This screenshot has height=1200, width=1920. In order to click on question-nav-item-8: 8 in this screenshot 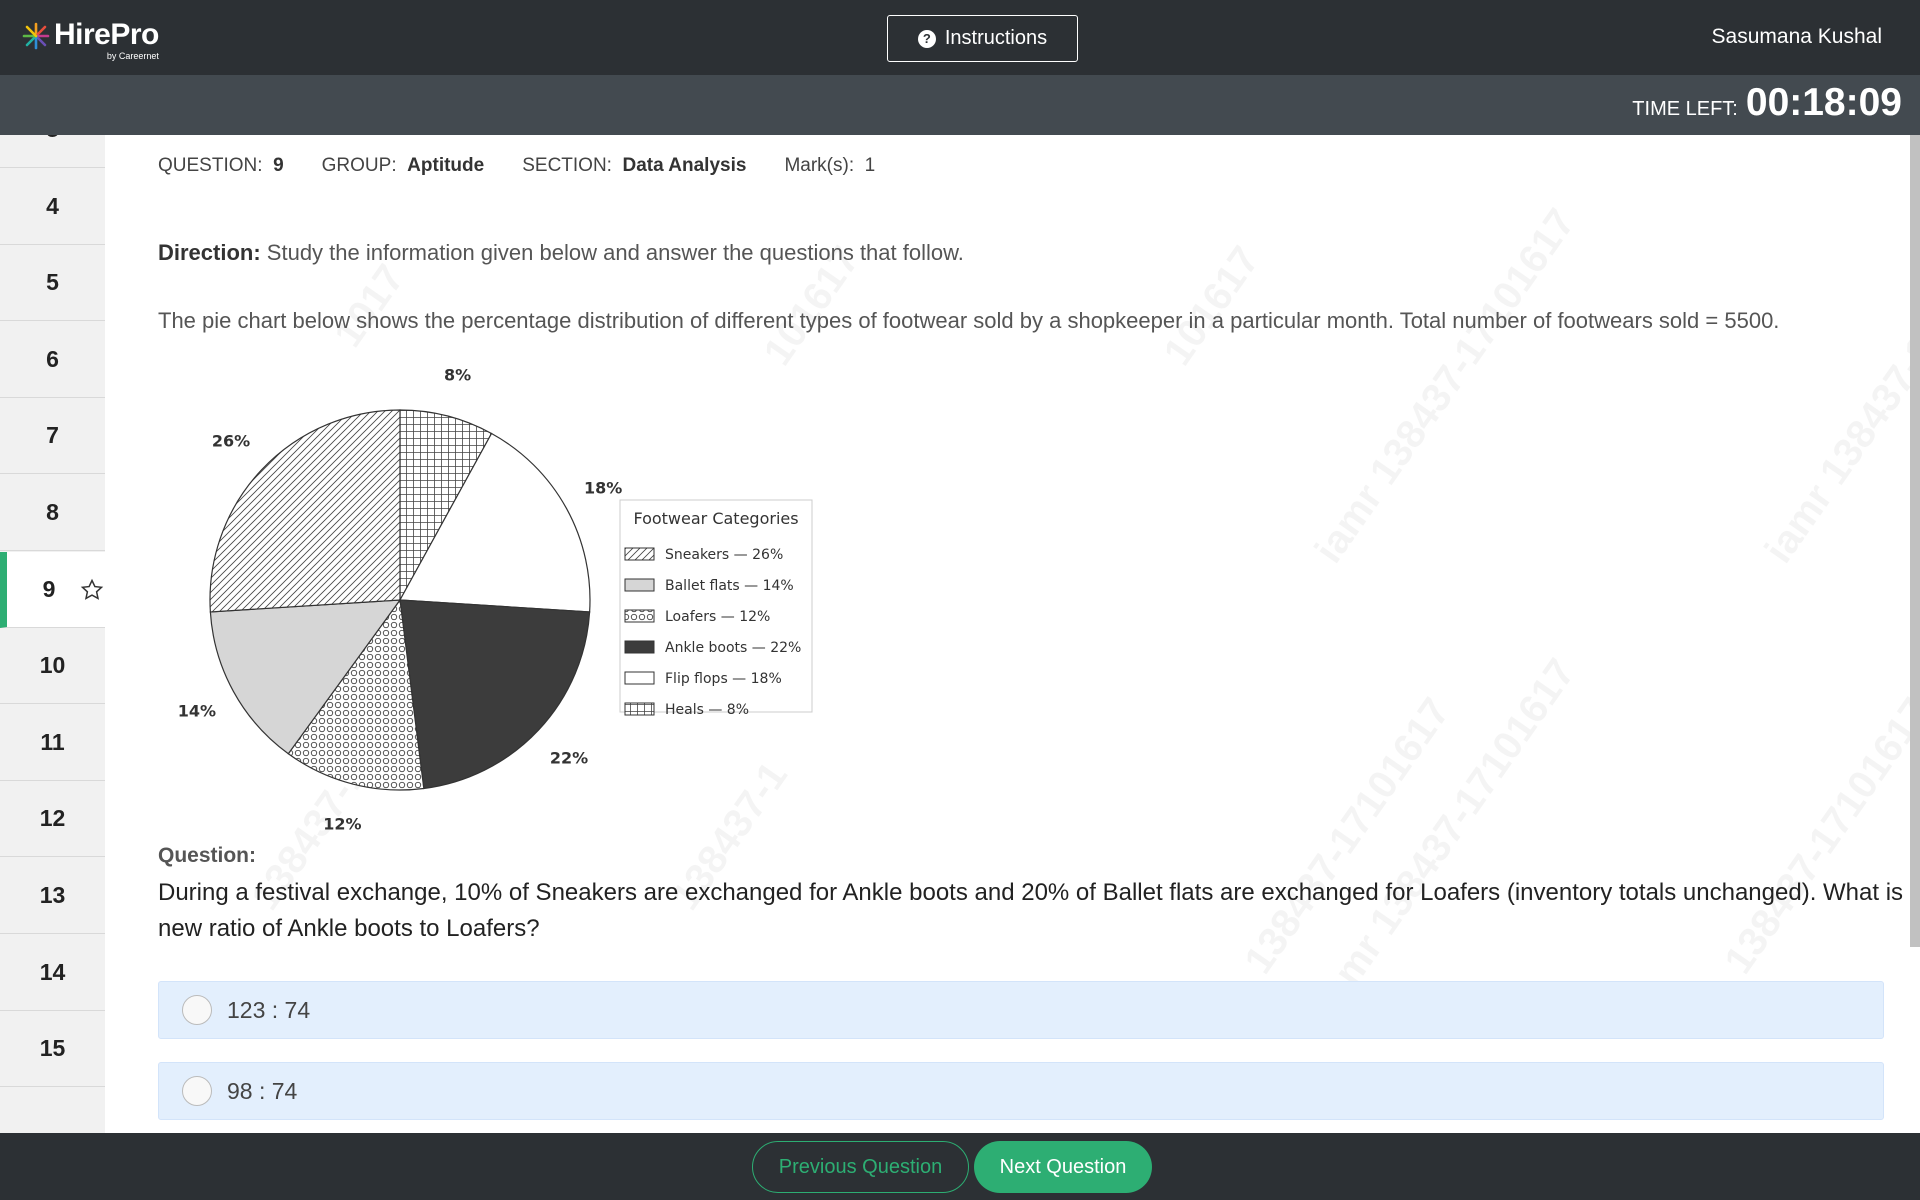, I will do `click(52, 513)`.